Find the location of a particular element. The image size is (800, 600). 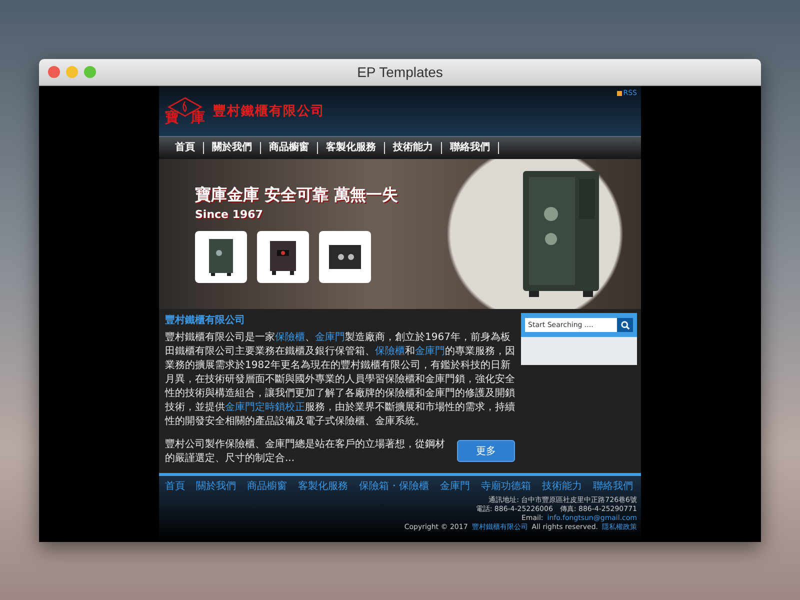

footer-link: 寺廟功德箱 is located at coordinates (506, 486).